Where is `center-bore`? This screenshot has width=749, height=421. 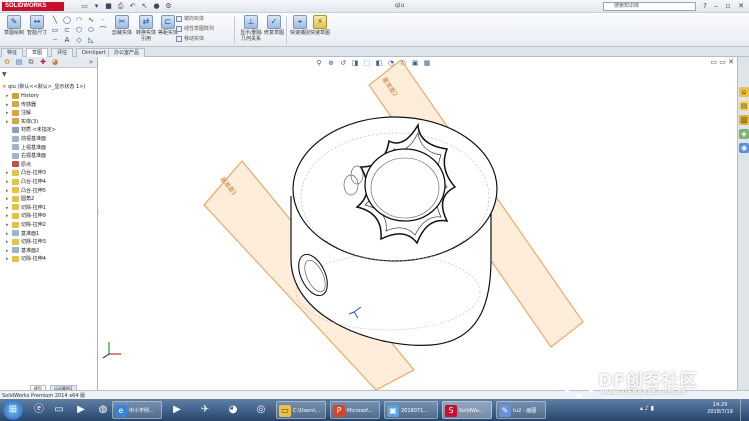 center-bore is located at coordinates (405, 185).